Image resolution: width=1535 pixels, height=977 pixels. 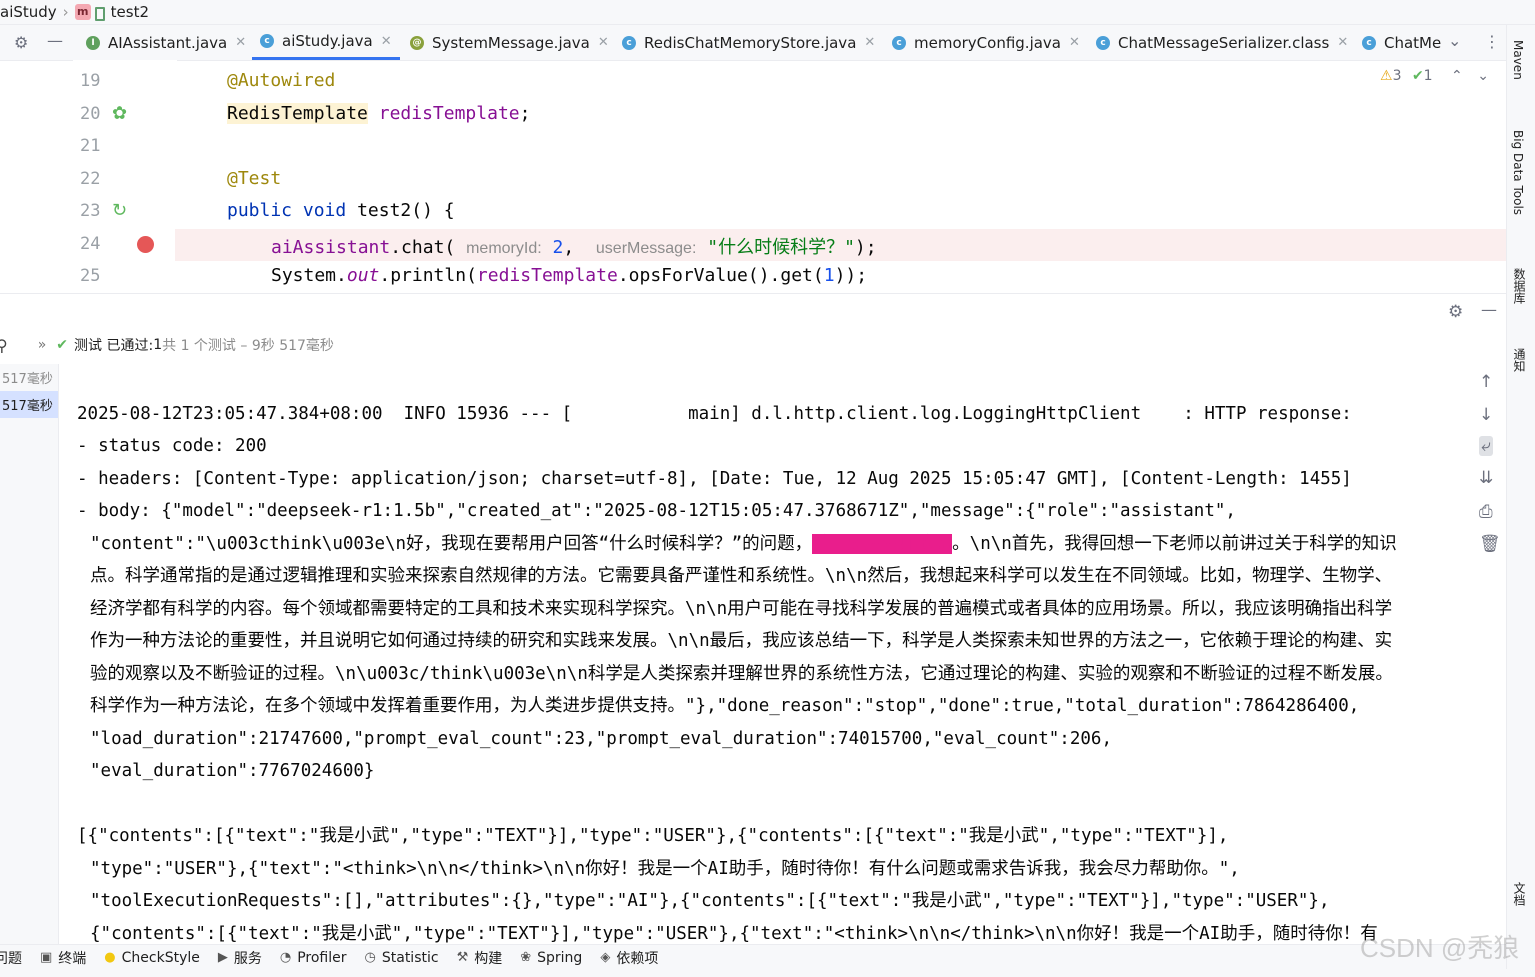 I want to click on tab-memoryconfig: c memoryConfig.java ✕, so click(x=986, y=42).